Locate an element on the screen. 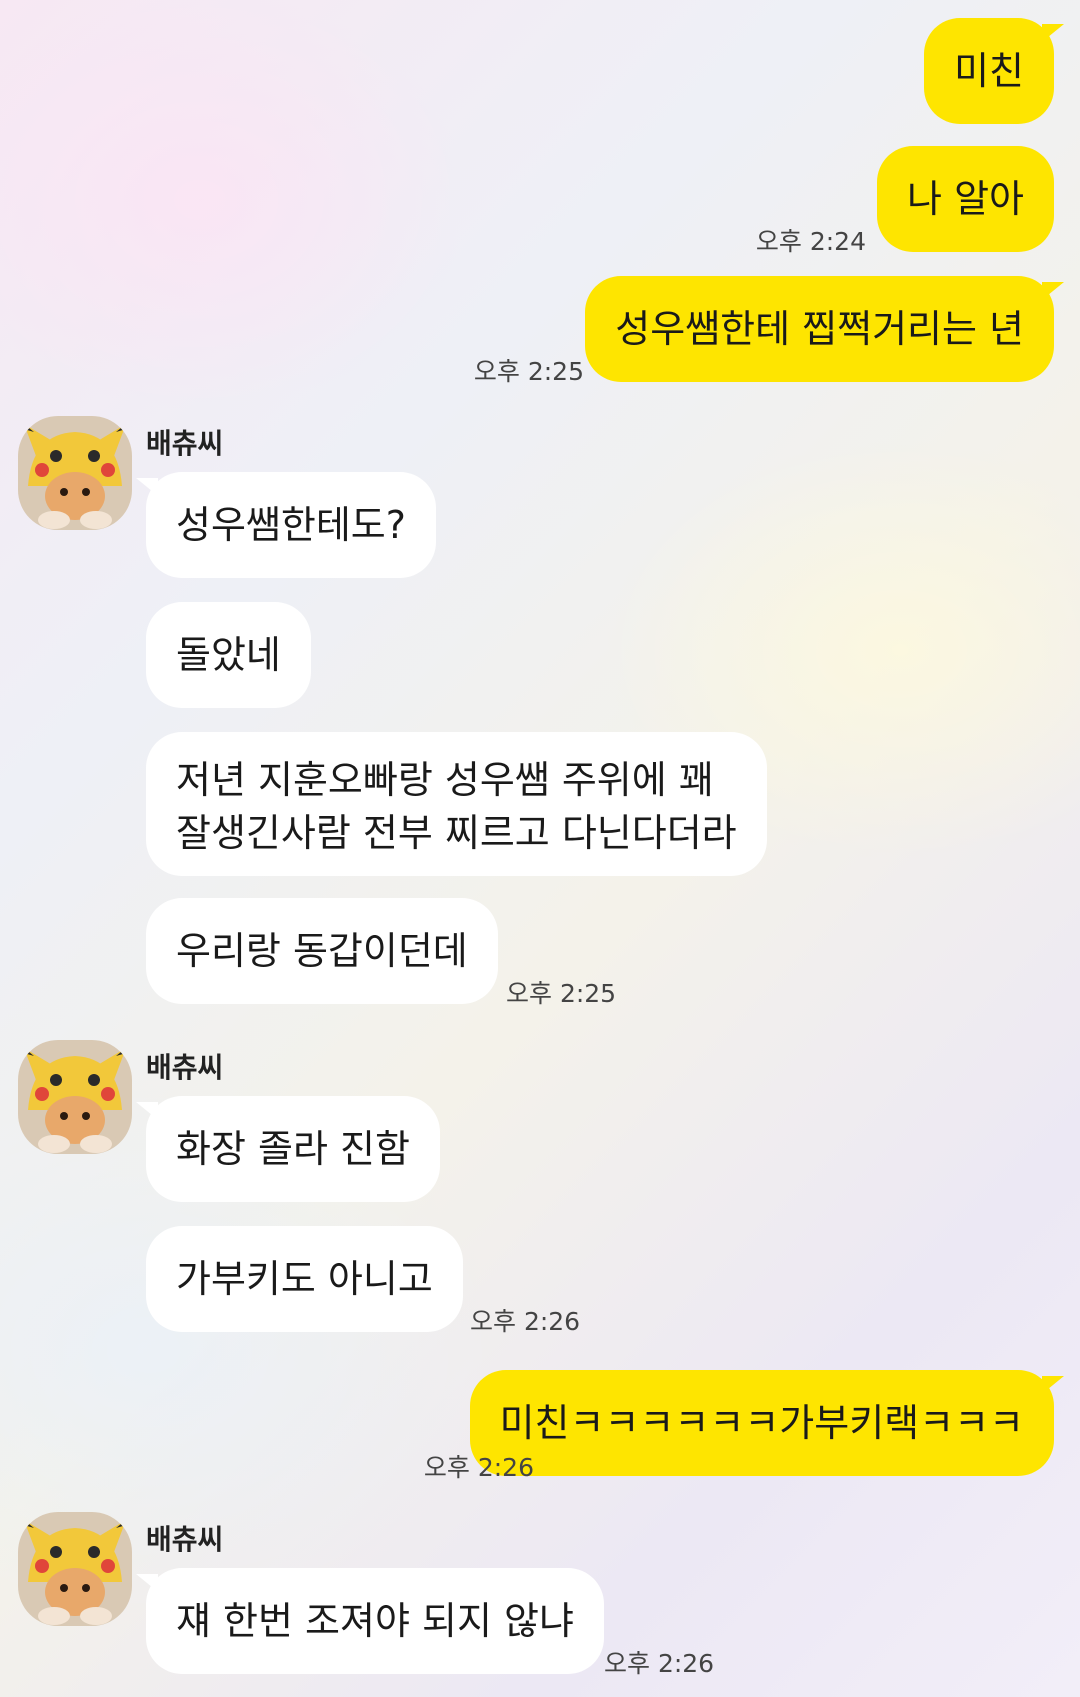  other-message-bubble: 돌았네 is located at coordinates (228, 655).